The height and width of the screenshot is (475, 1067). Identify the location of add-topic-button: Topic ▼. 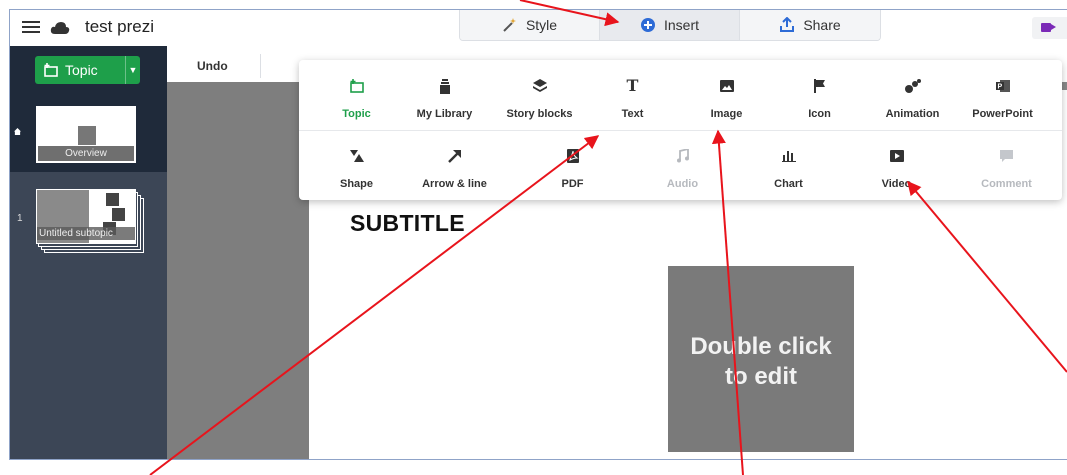
(87, 70).